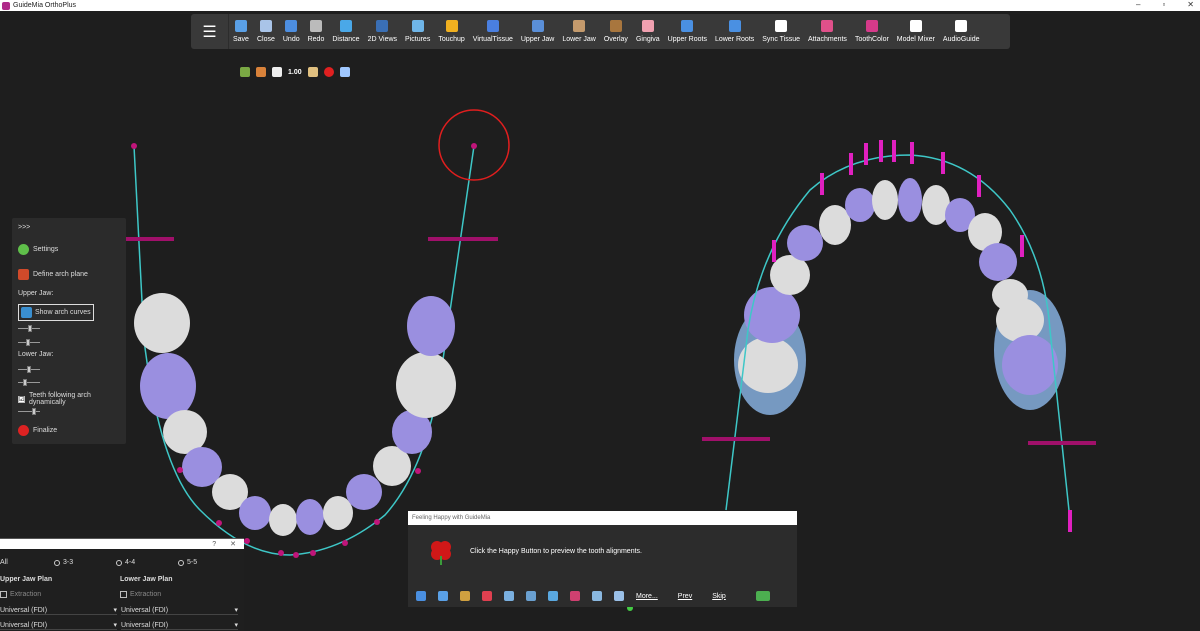  I want to click on radio-4-4: 4-4, so click(125, 563).